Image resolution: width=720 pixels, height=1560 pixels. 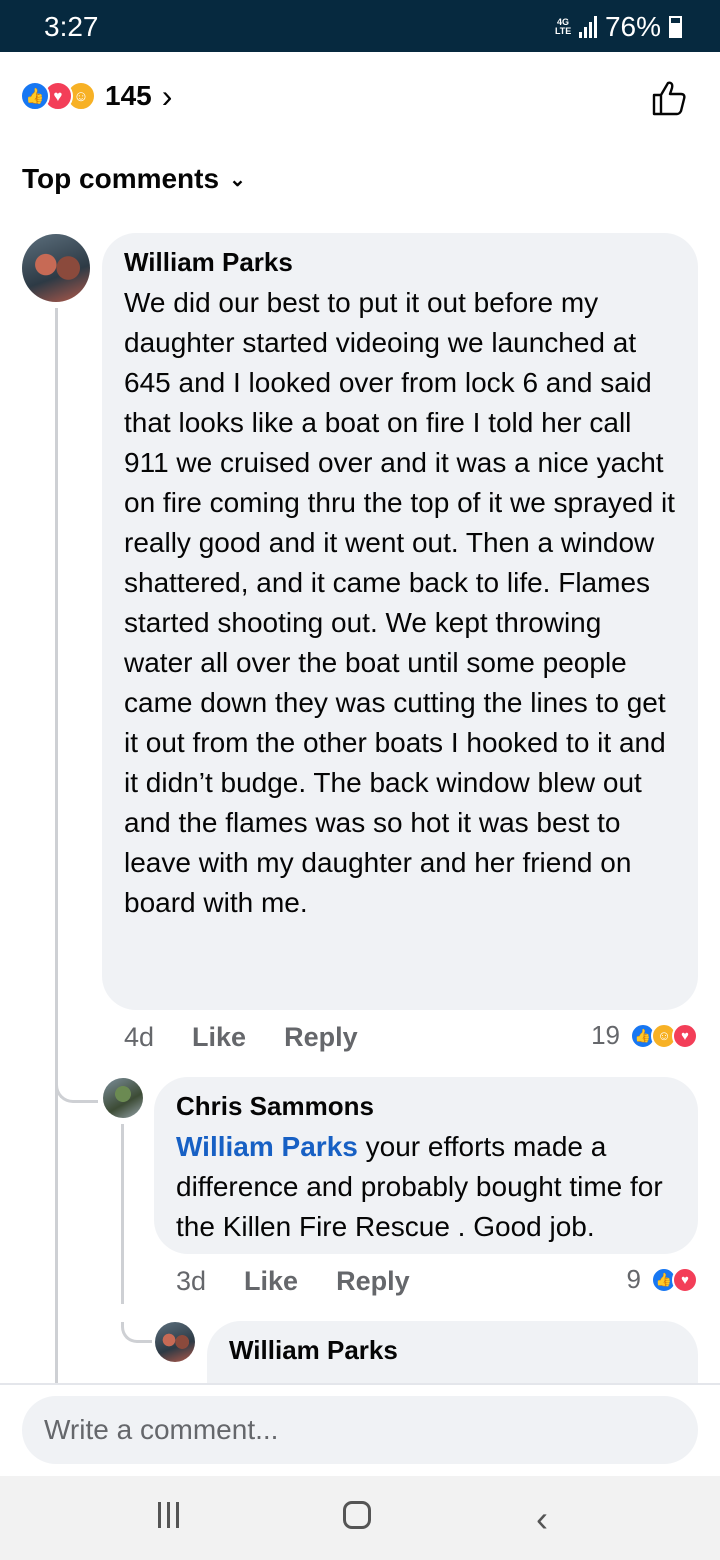 I want to click on battery-percent: 76%, so click(x=632, y=26).